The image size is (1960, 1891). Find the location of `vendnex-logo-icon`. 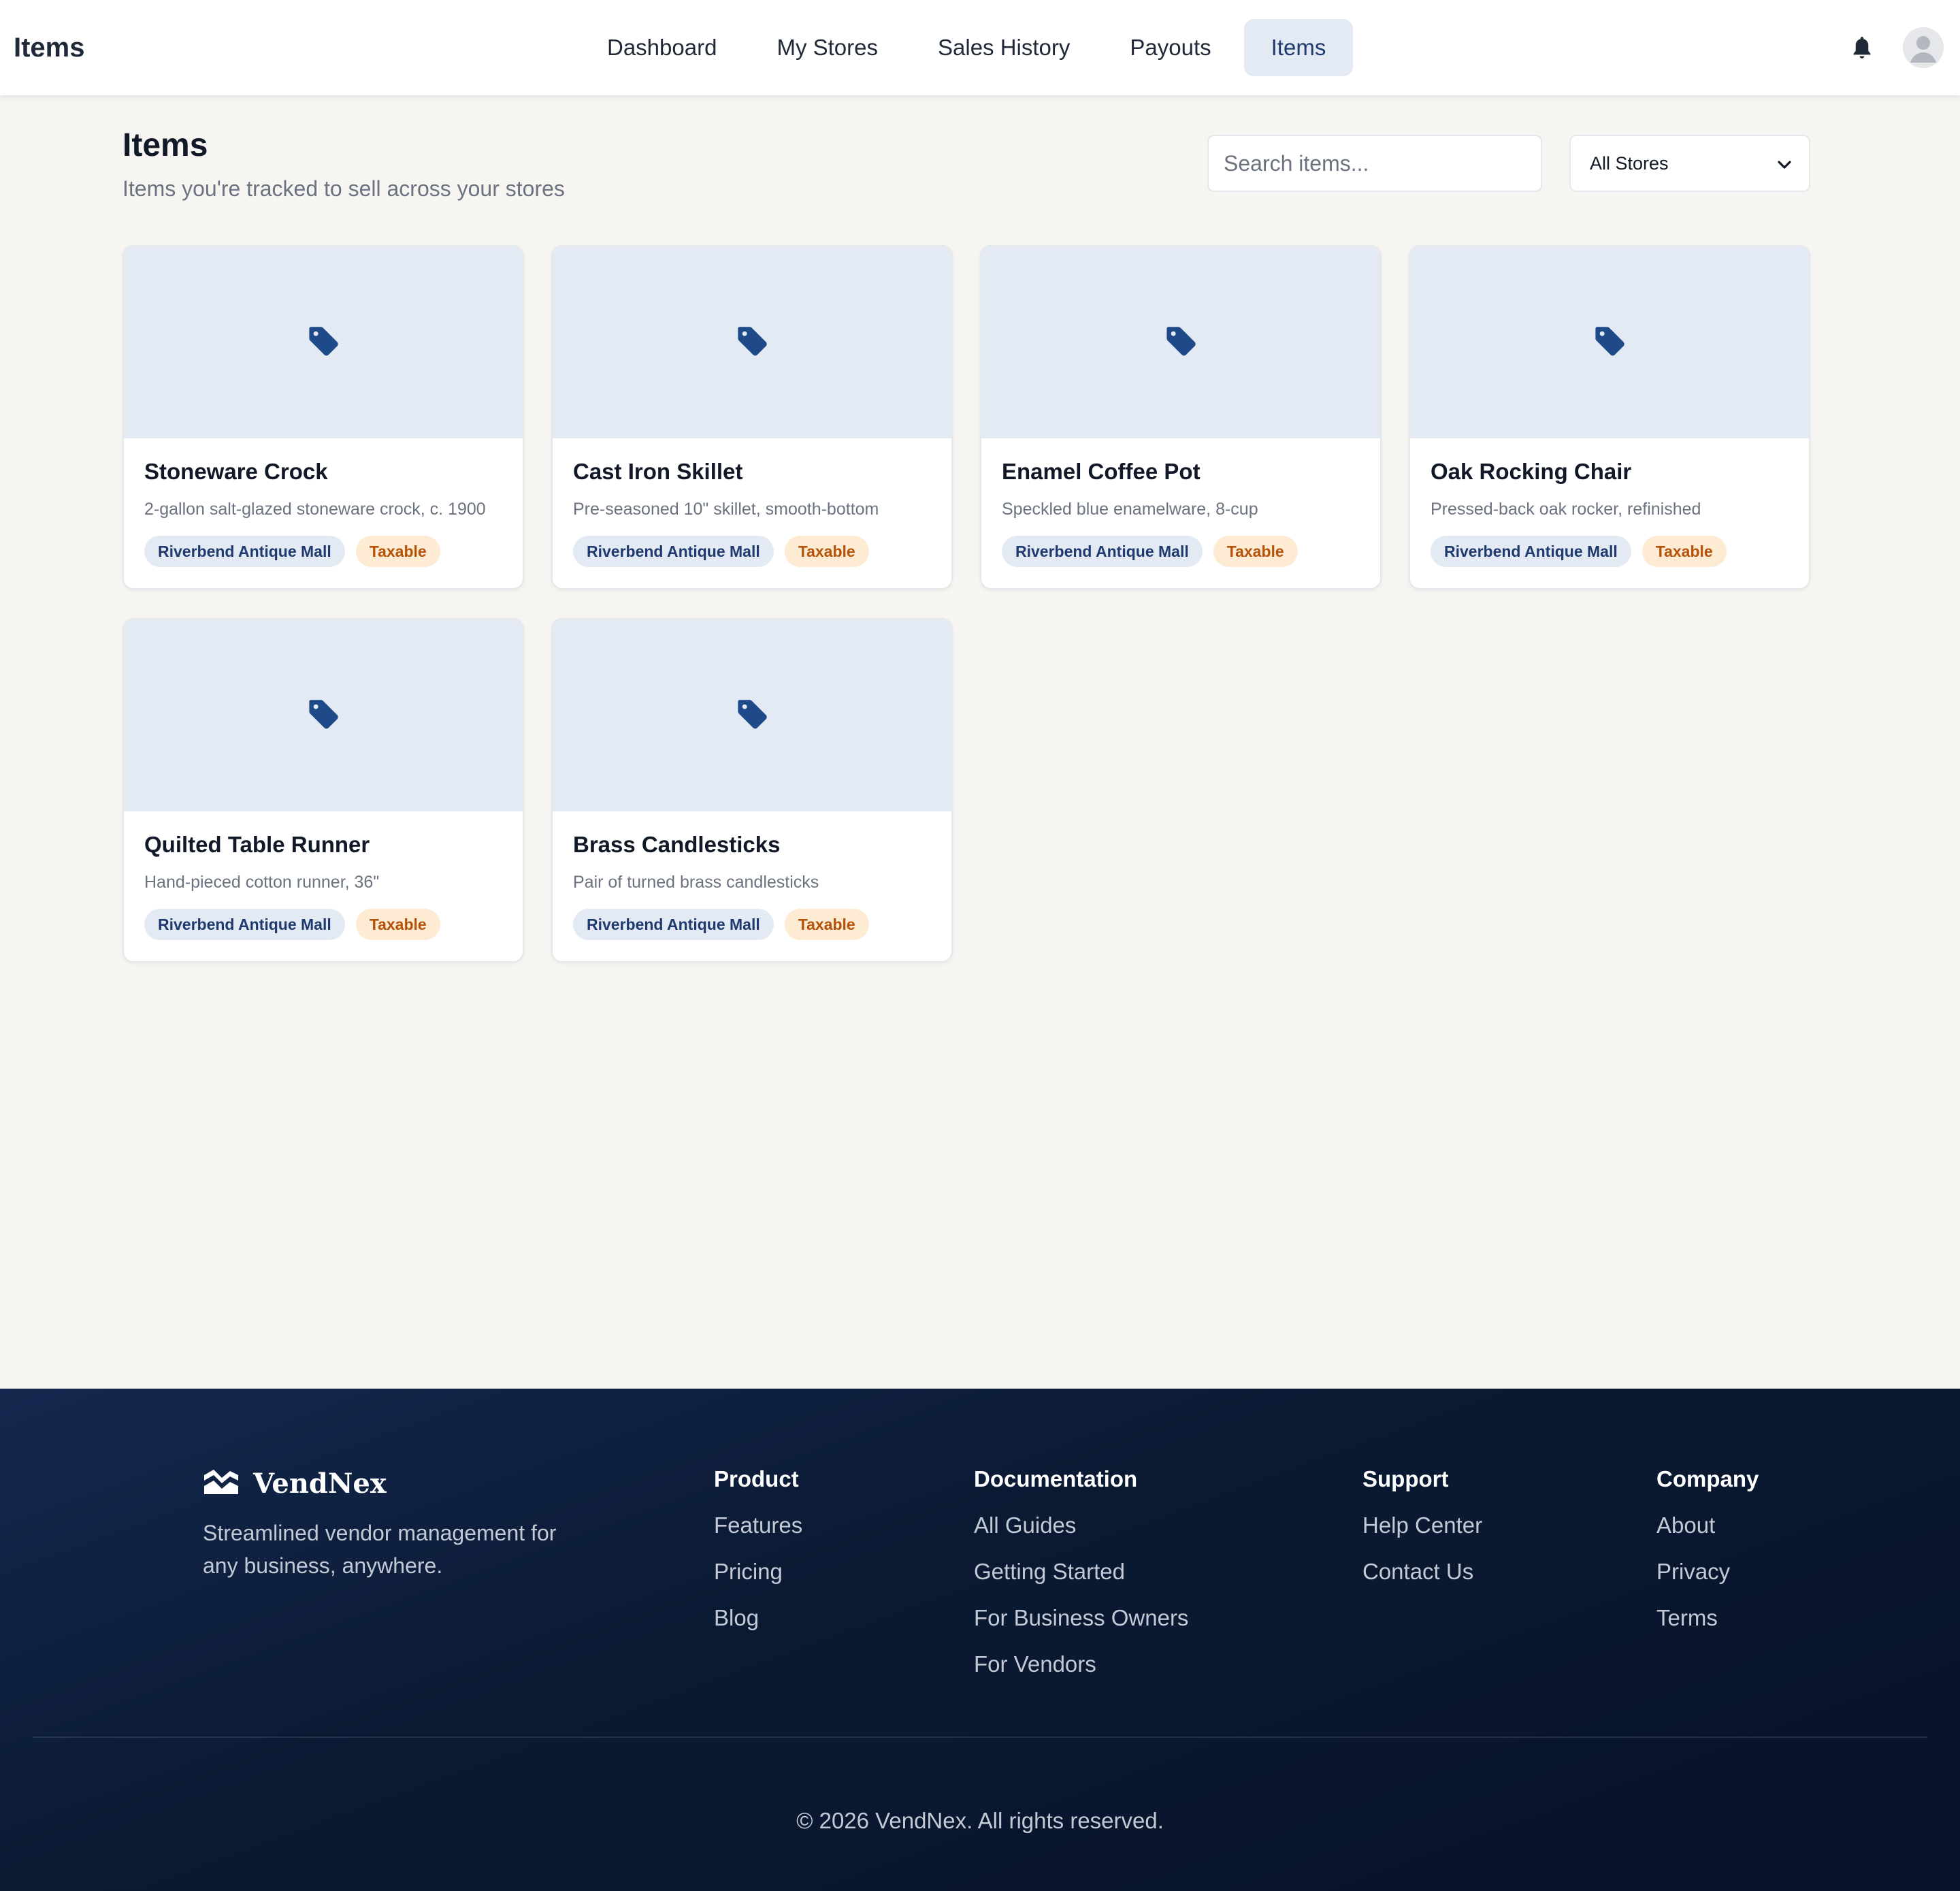

vendnex-logo-icon is located at coordinates (221, 1483).